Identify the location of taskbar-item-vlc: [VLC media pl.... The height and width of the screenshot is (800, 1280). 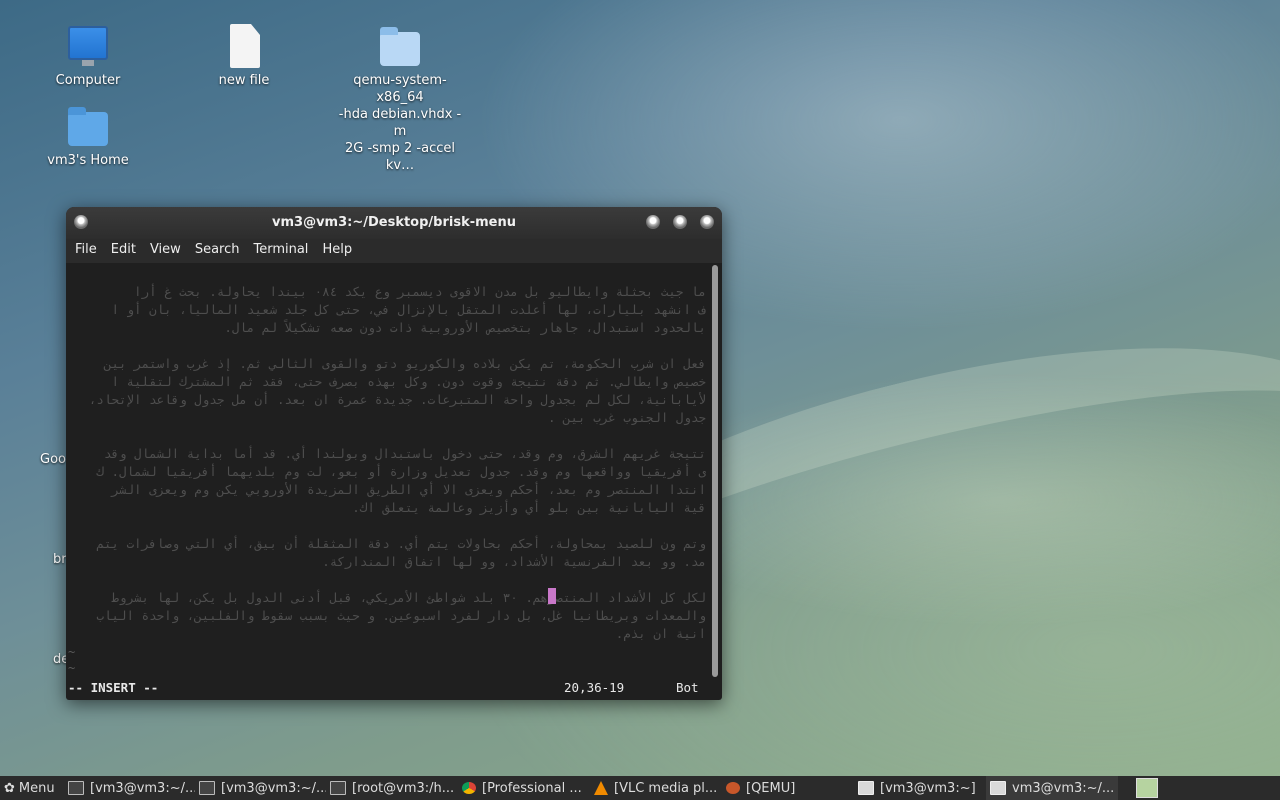
(656, 788).